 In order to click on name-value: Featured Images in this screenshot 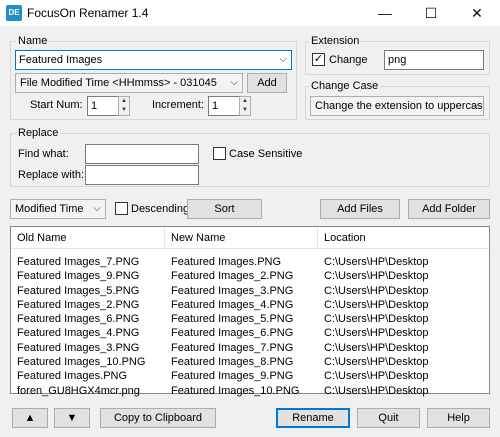, I will do `click(61, 60)`.